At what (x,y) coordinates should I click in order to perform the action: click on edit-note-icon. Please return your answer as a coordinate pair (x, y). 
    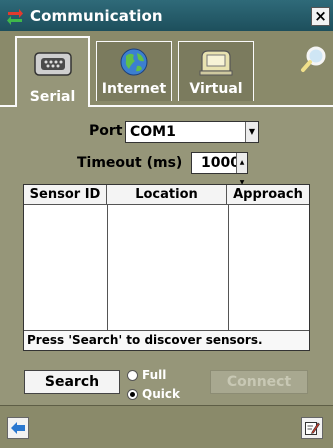
    Looking at the image, I should click on (312, 428).